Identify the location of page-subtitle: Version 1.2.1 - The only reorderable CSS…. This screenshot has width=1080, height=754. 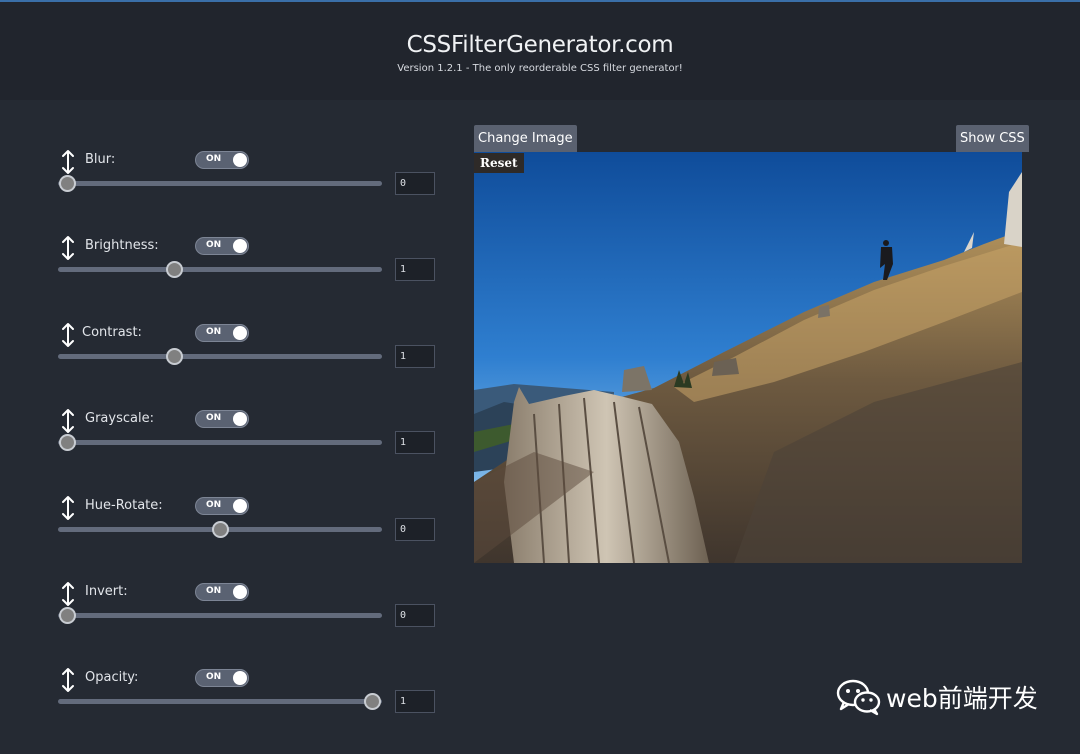
(540, 68).